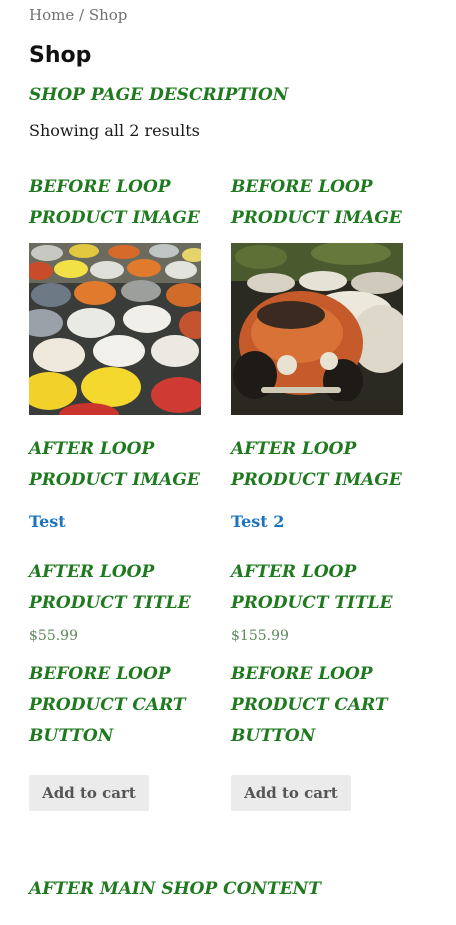 The width and height of the screenshot is (456, 925). I want to click on product-title-link: Test, so click(47, 521).